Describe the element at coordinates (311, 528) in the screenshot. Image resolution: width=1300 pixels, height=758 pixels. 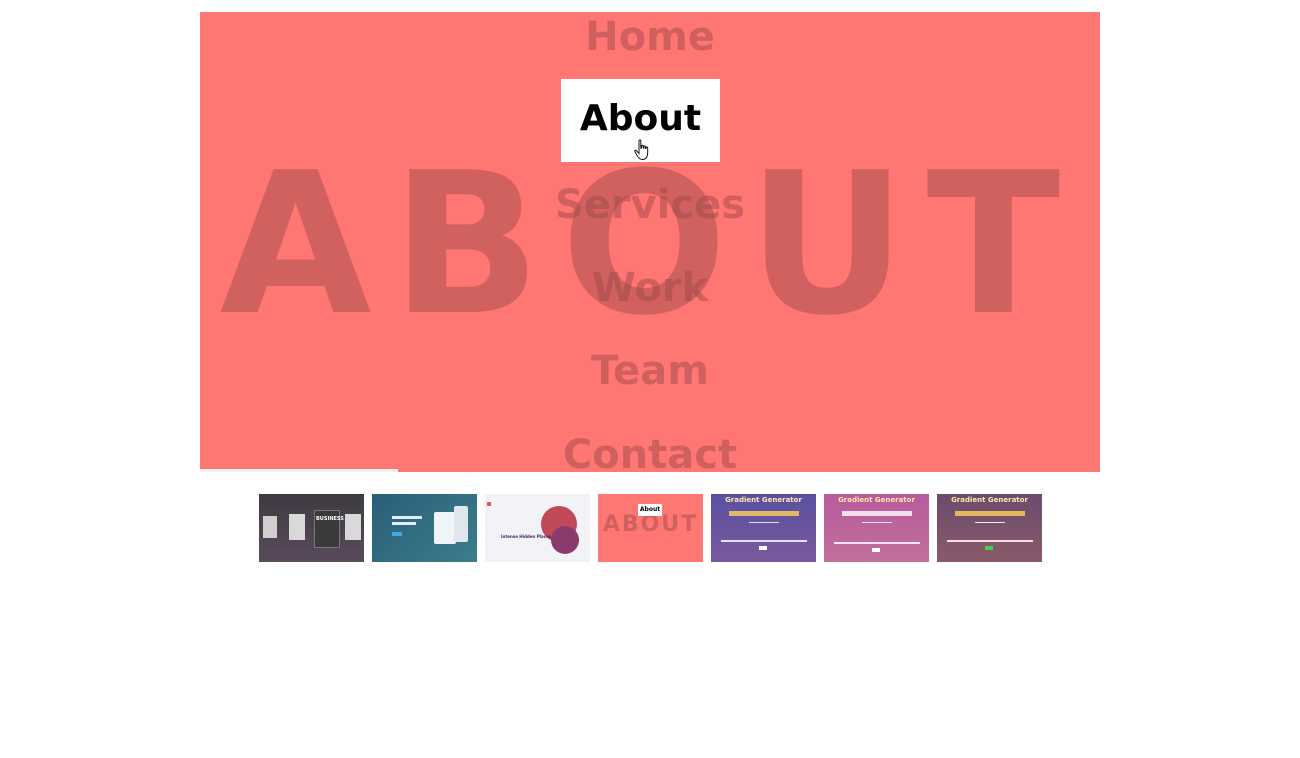
I see `thumbnail-1: BUSINESS` at that location.